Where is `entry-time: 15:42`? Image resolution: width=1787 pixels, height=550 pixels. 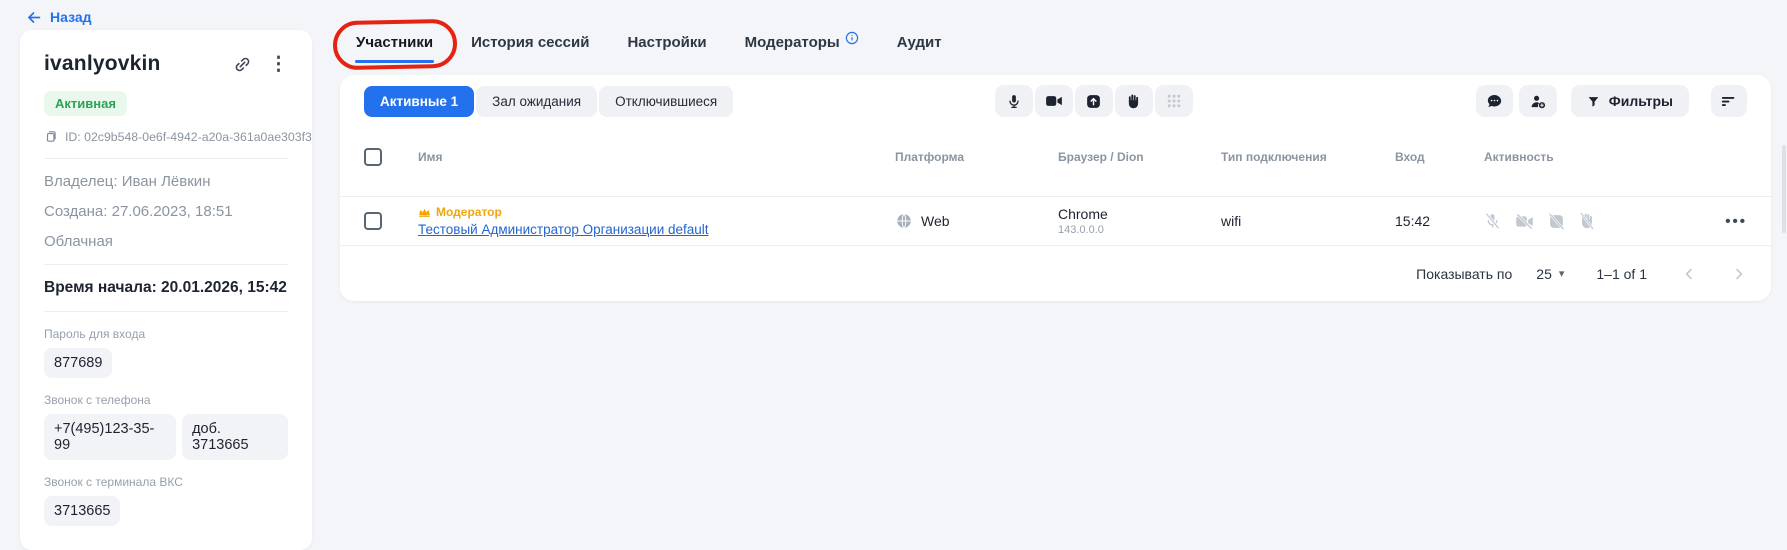 entry-time: 15:42 is located at coordinates (1413, 221).